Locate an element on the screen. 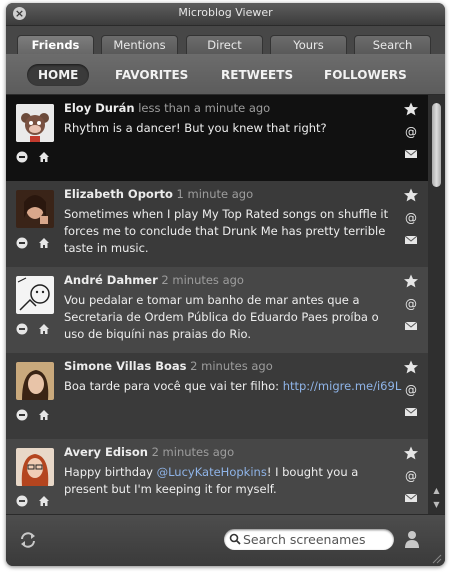  scrollbar: ▲ ▼ is located at coordinates (436, 304).